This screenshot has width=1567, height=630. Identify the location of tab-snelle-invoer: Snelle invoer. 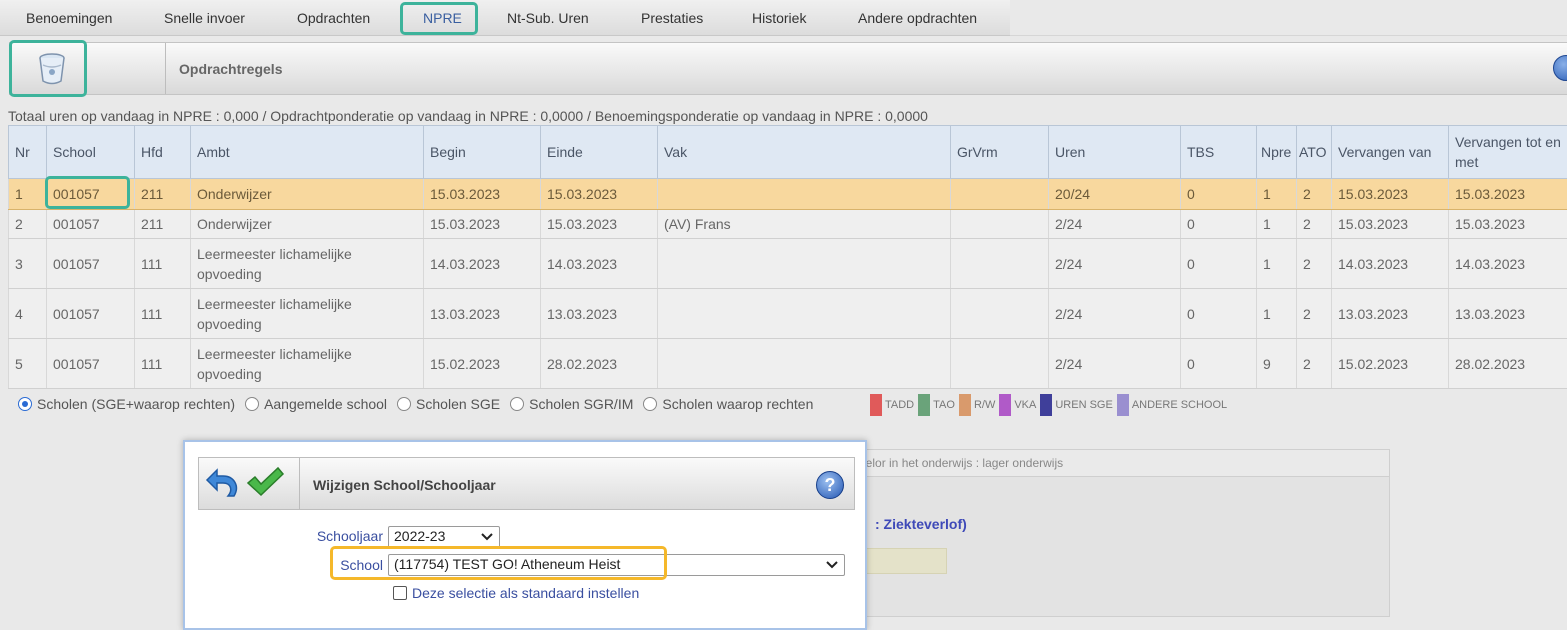
(204, 18).